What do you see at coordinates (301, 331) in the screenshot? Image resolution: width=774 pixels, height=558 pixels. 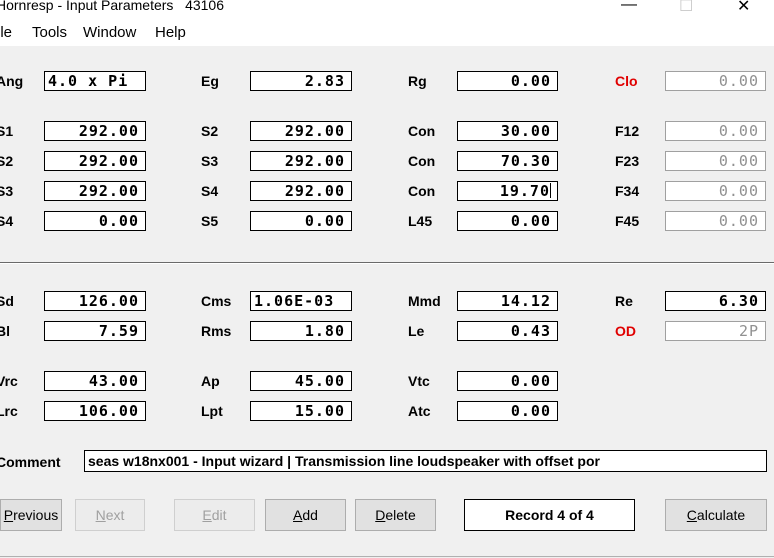 I see `rms-field: 1.80` at bounding box center [301, 331].